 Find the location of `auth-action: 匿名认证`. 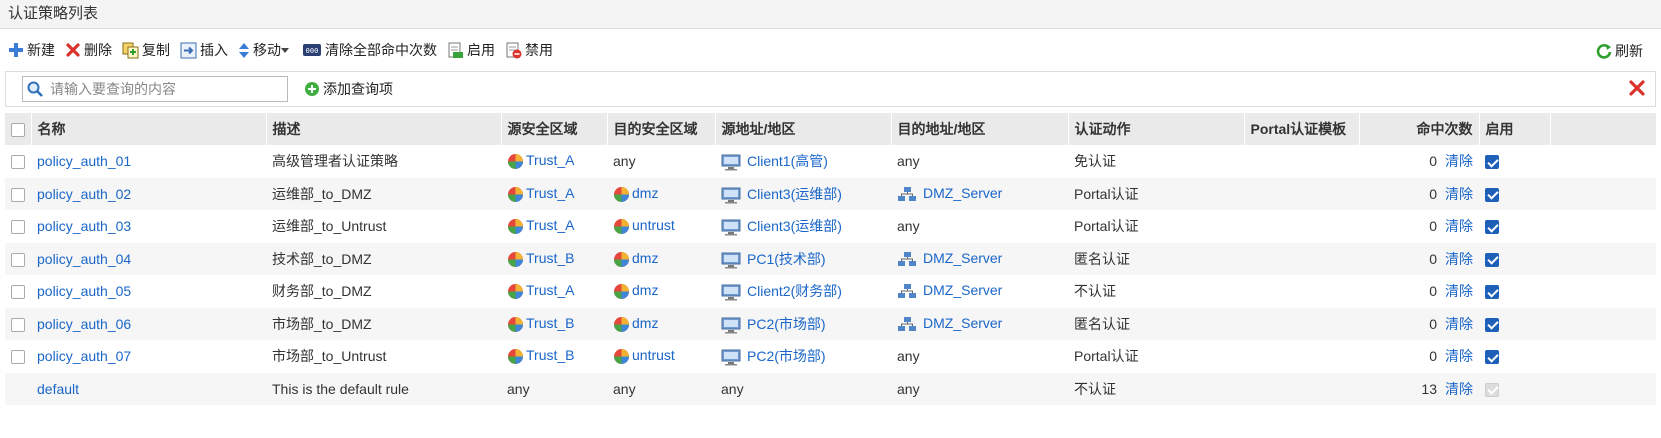

auth-action: 匿名认证 is located at coordinates (1102, 323).